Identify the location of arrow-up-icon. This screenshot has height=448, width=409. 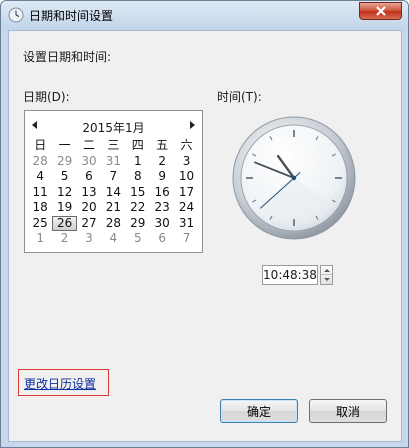
(326, 270).